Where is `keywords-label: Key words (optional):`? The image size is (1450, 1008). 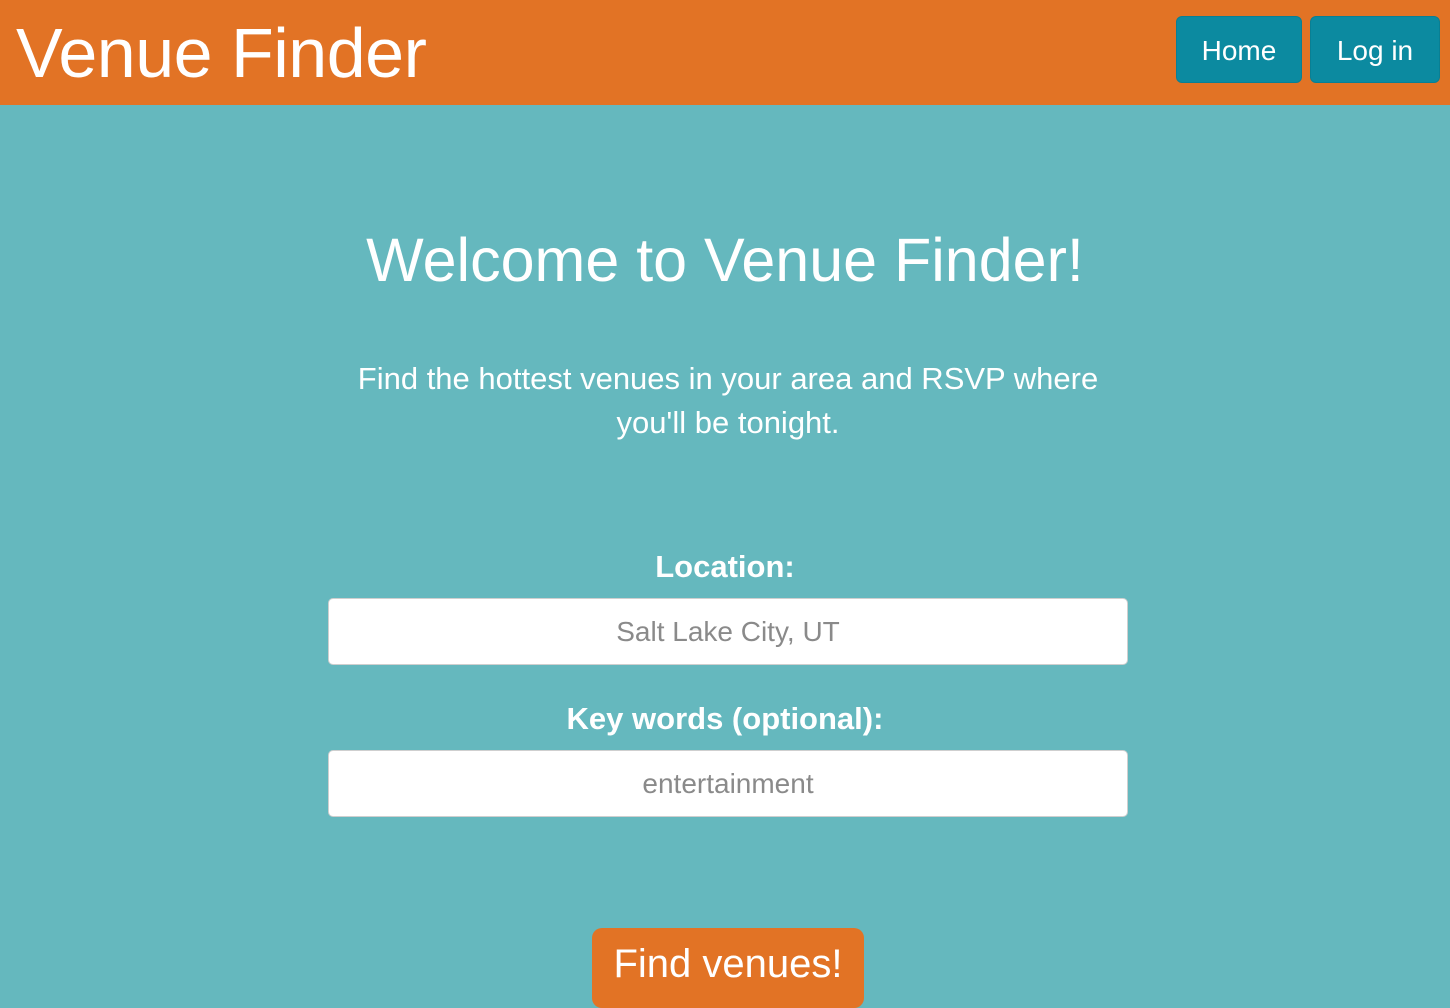
keywords-label: Key words (optional): is located at coordinates (725, 718).